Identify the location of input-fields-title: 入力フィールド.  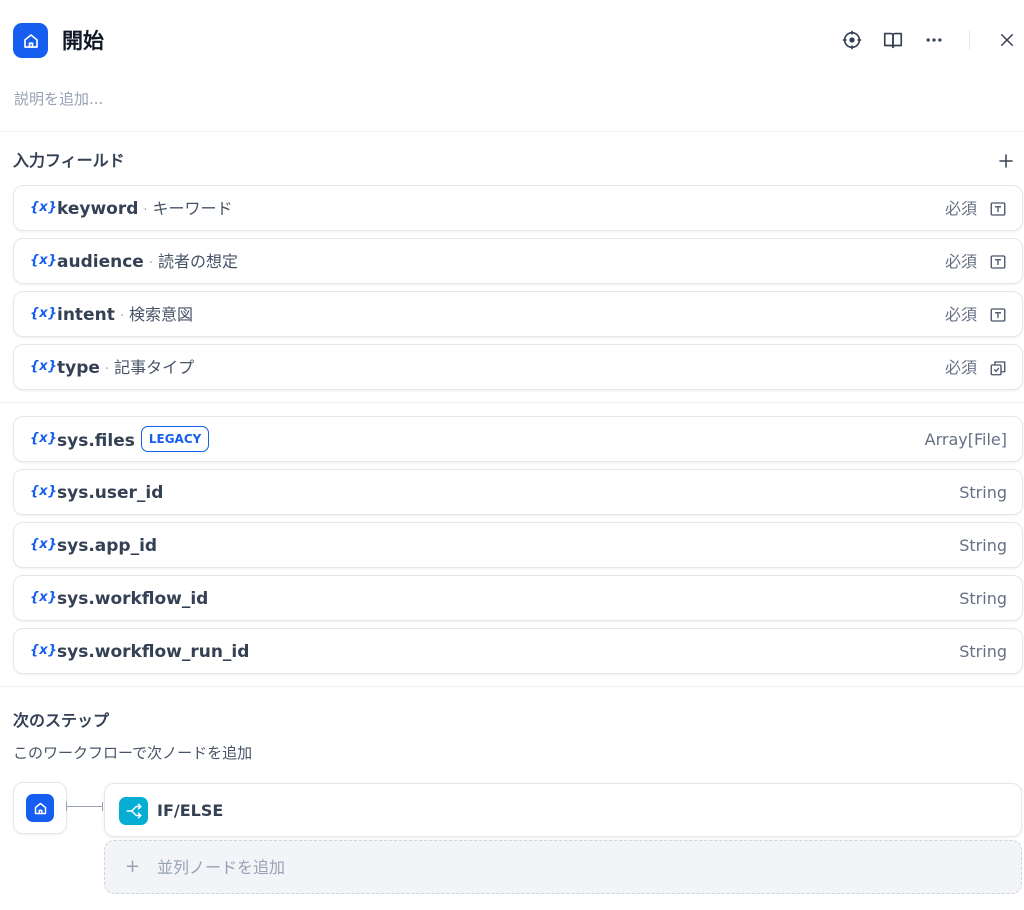
(69, 160).